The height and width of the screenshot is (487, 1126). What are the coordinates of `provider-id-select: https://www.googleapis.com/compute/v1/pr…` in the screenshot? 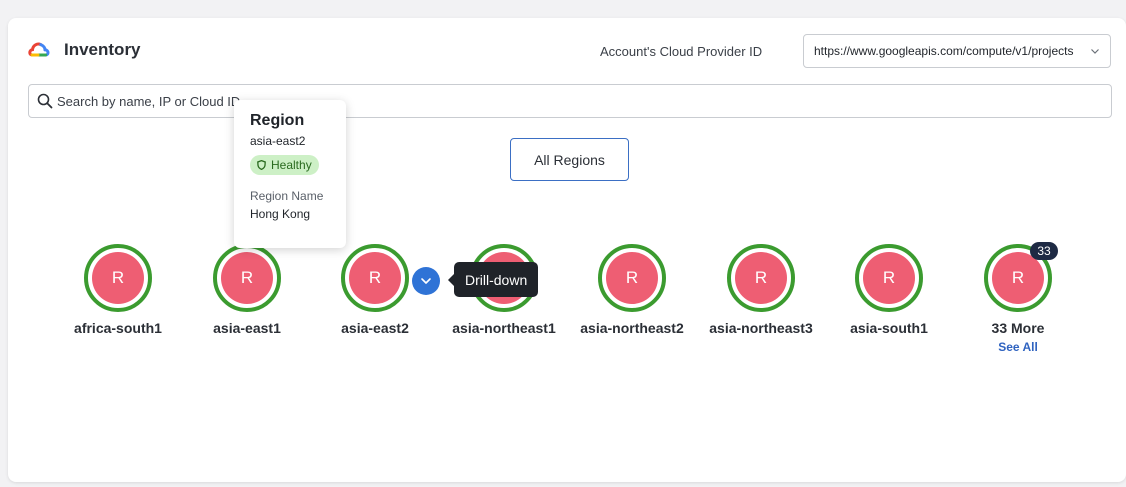 It's located at (957, 51).